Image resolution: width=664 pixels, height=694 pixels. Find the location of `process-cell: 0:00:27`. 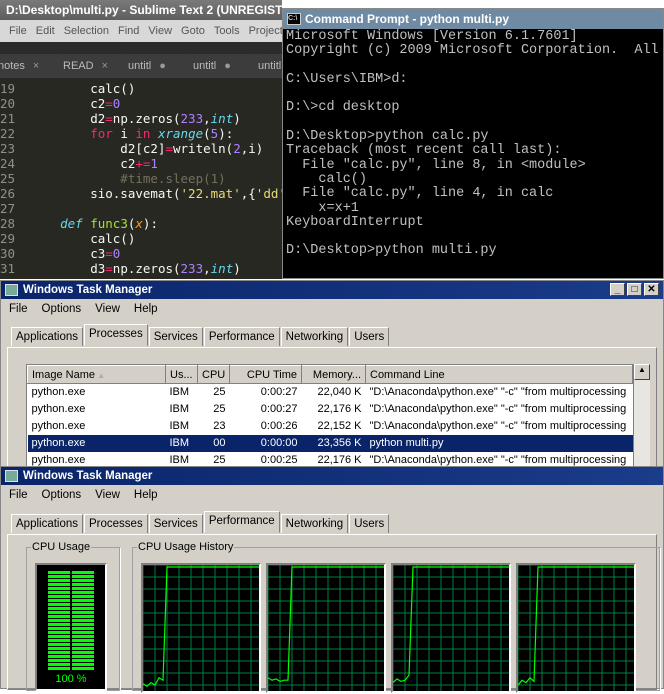

process-cell: 0:00:27 is located at coordinates (279, 392).